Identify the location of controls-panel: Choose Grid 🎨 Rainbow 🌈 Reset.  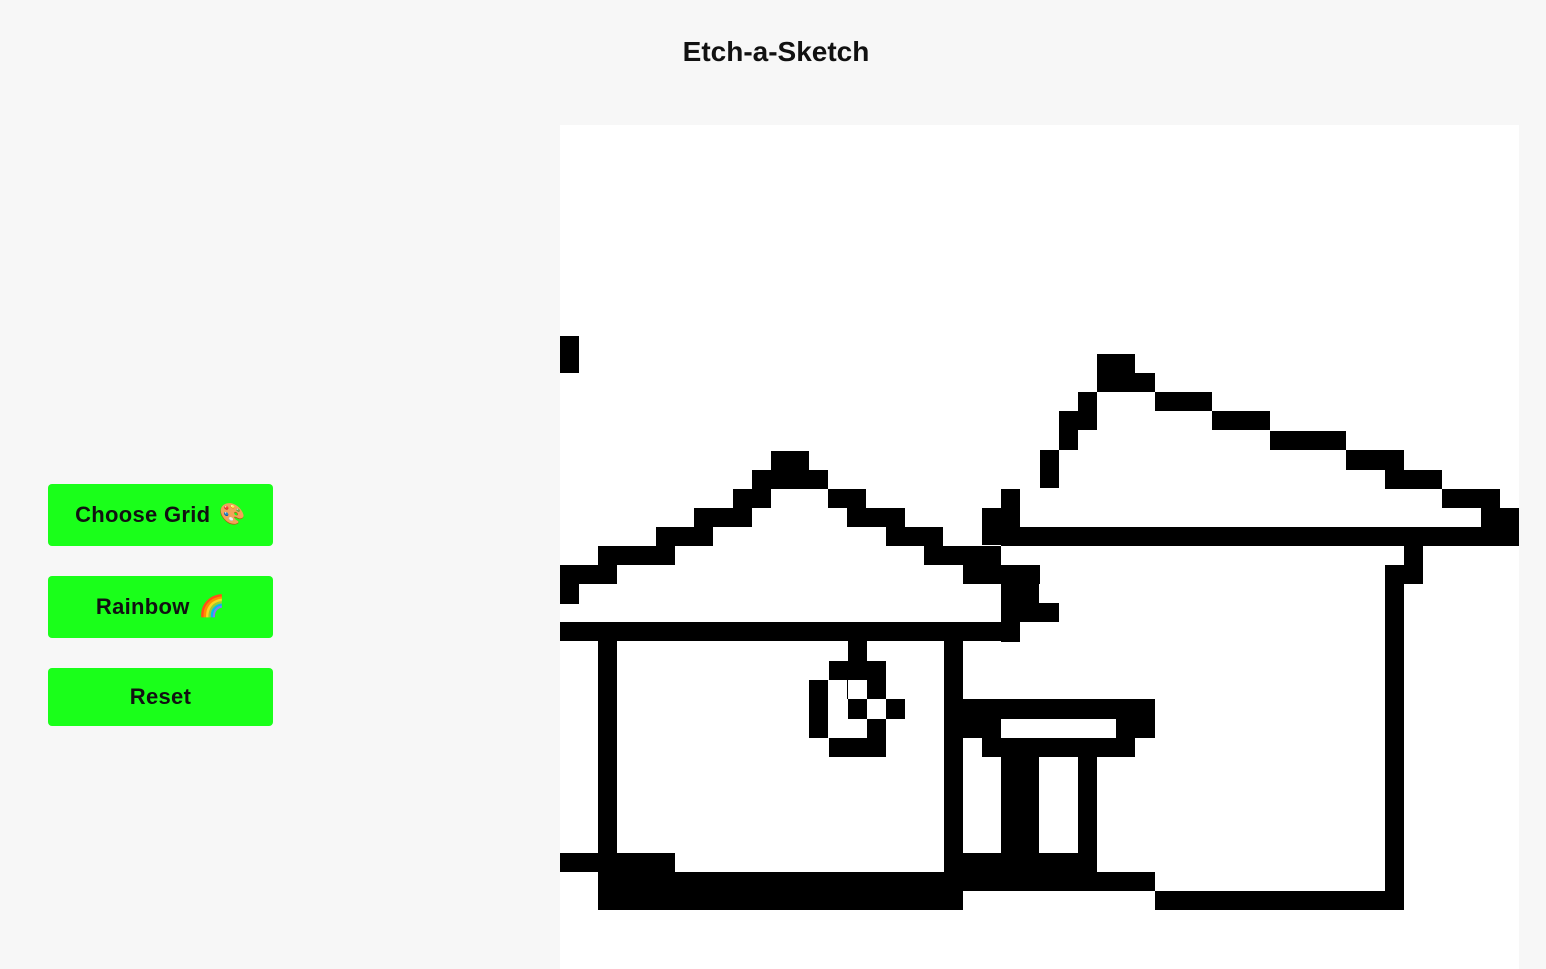
(160, 605).